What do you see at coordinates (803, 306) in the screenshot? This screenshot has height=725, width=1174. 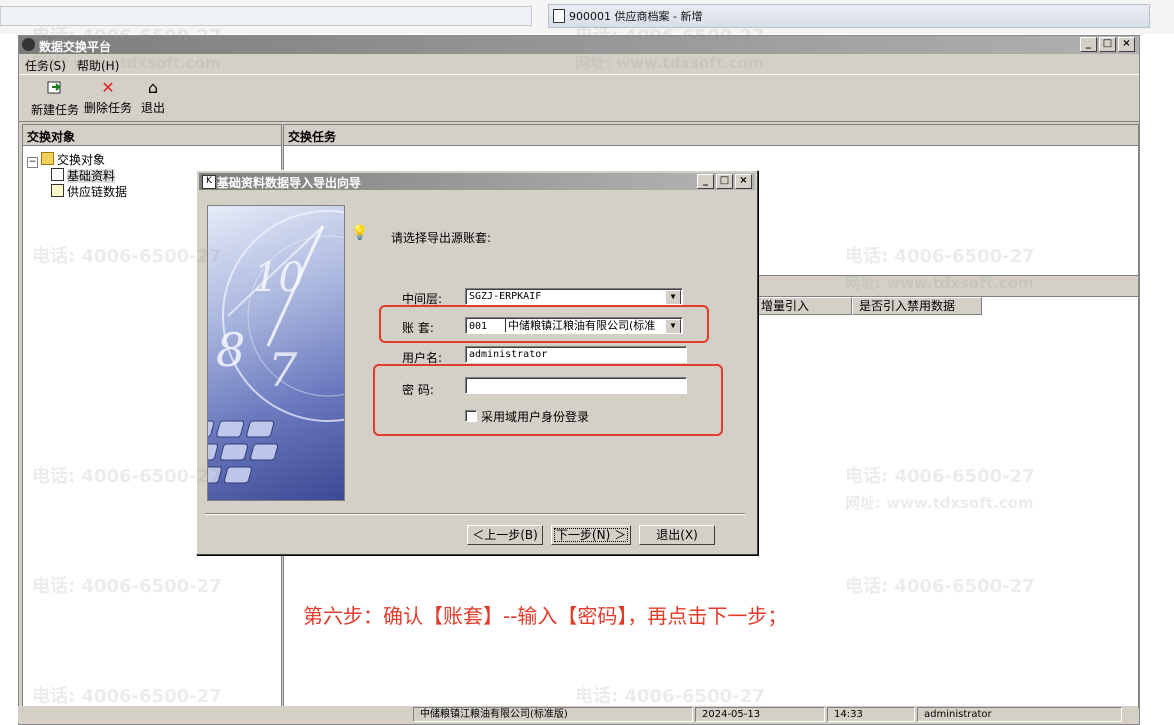 I see `column-incremental: 增量引入` at bounding box center [803, 306].